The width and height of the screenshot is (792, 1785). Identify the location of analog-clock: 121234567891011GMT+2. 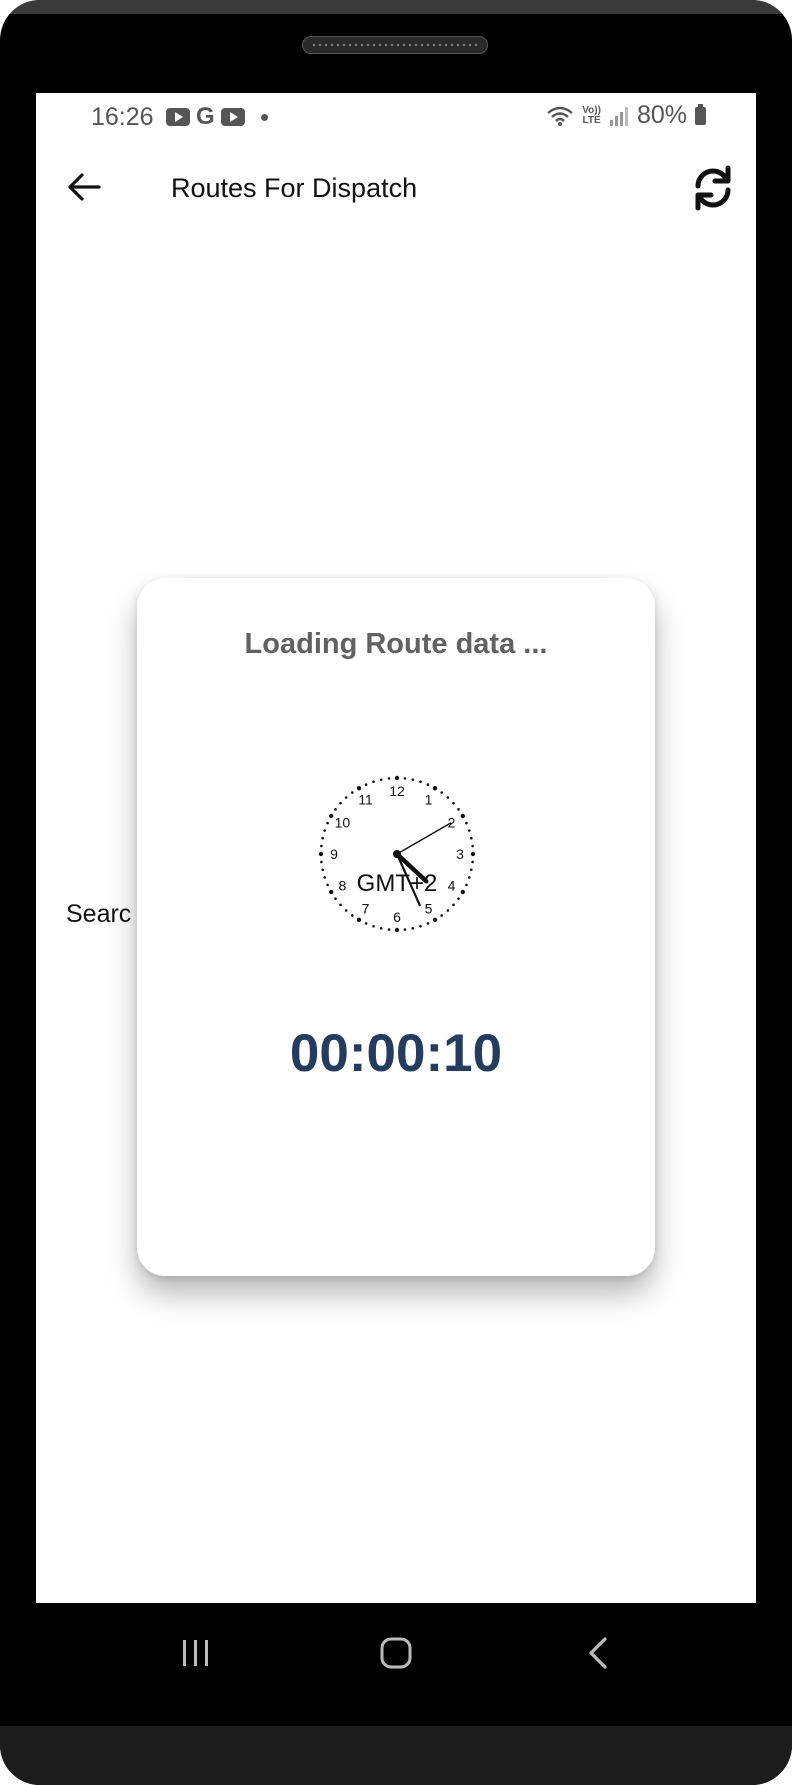
(397, 854).